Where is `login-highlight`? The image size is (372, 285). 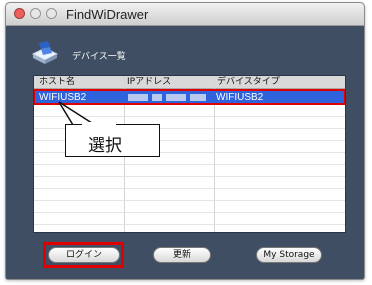 login-highlight is located at coordinates (83, 255).